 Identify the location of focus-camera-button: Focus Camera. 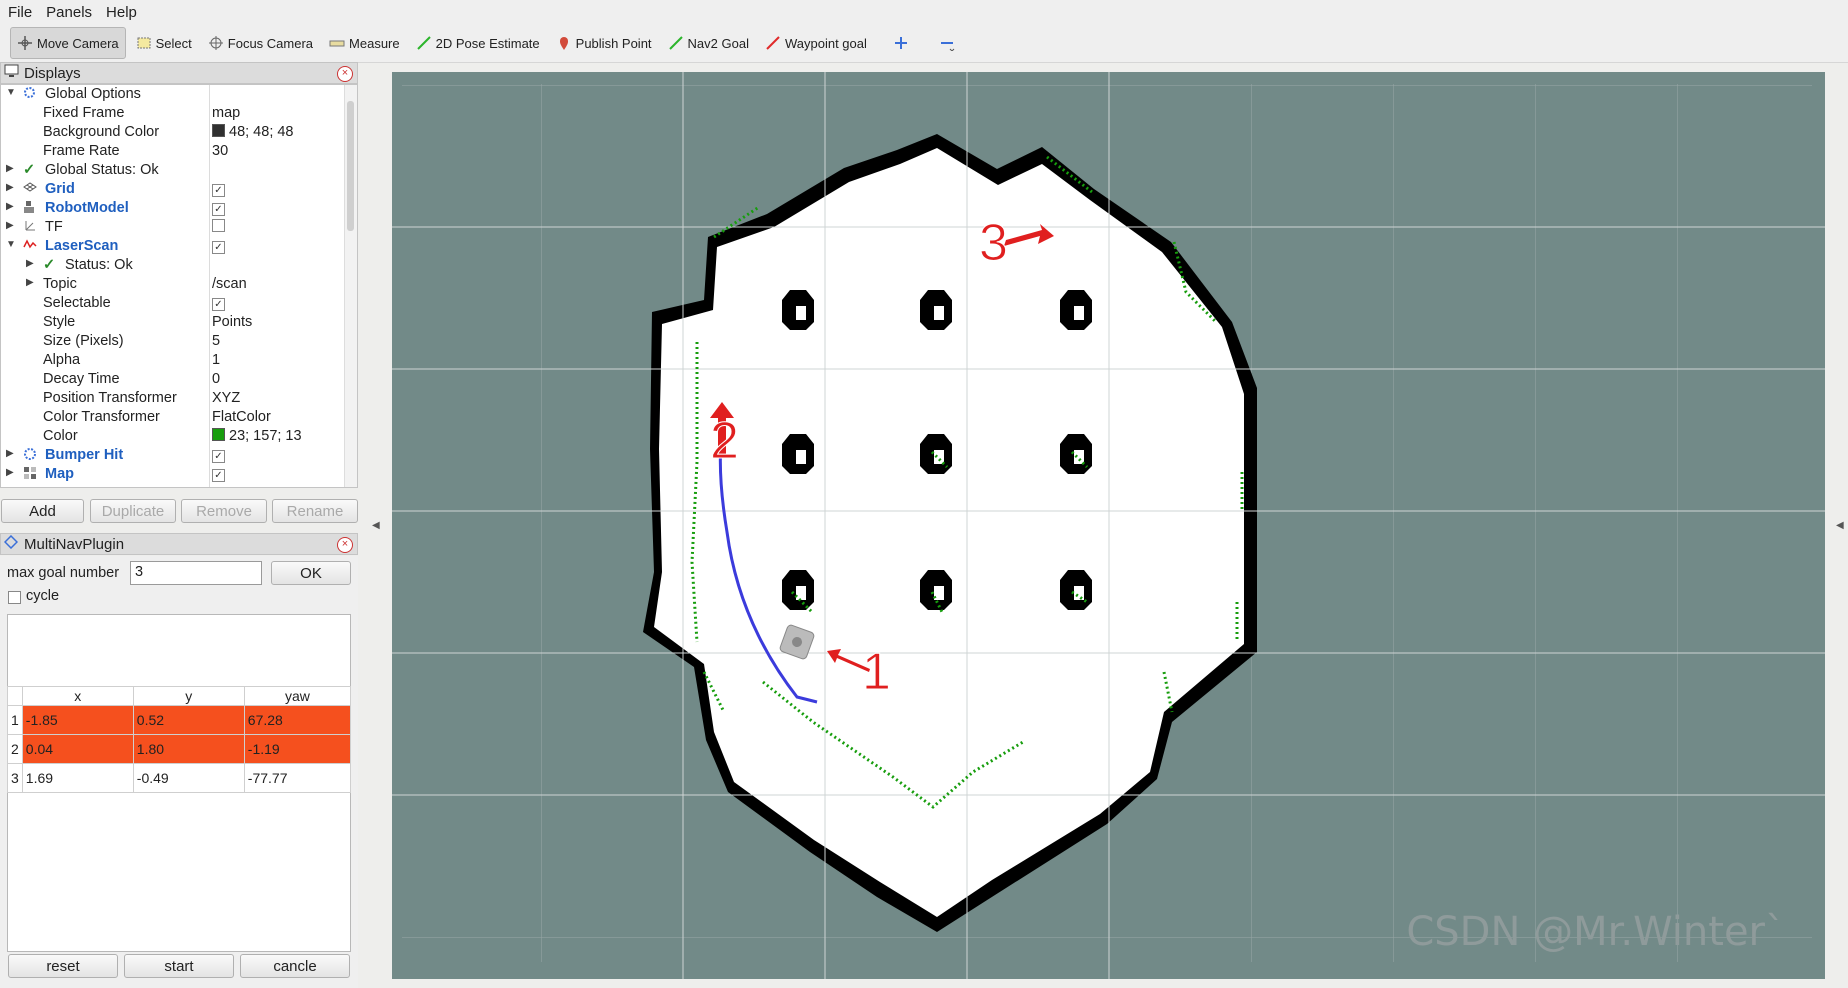
(260, 43).